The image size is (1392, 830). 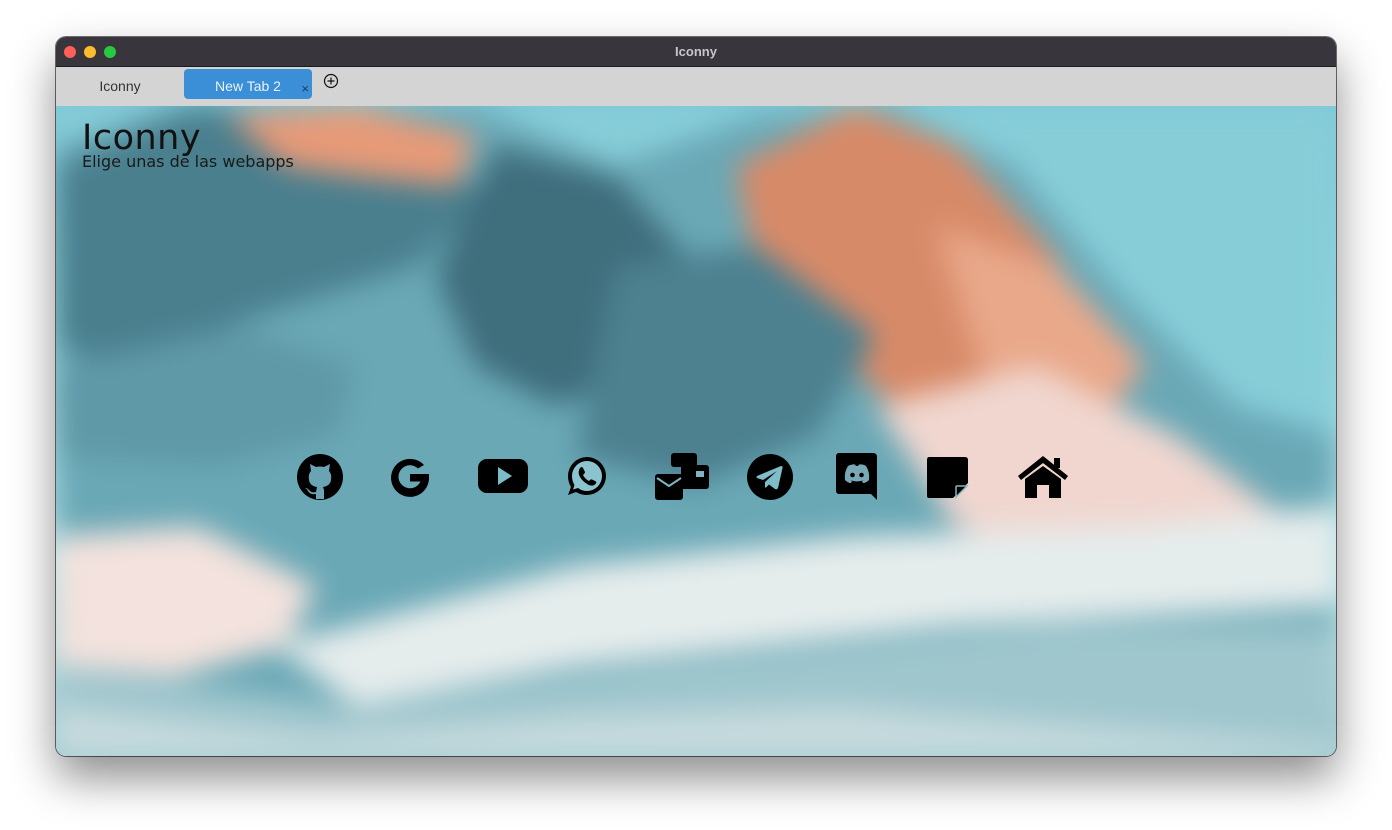 I want to click on page-subtitle: Elige unas de las webapps, so click(x=188, y=161).